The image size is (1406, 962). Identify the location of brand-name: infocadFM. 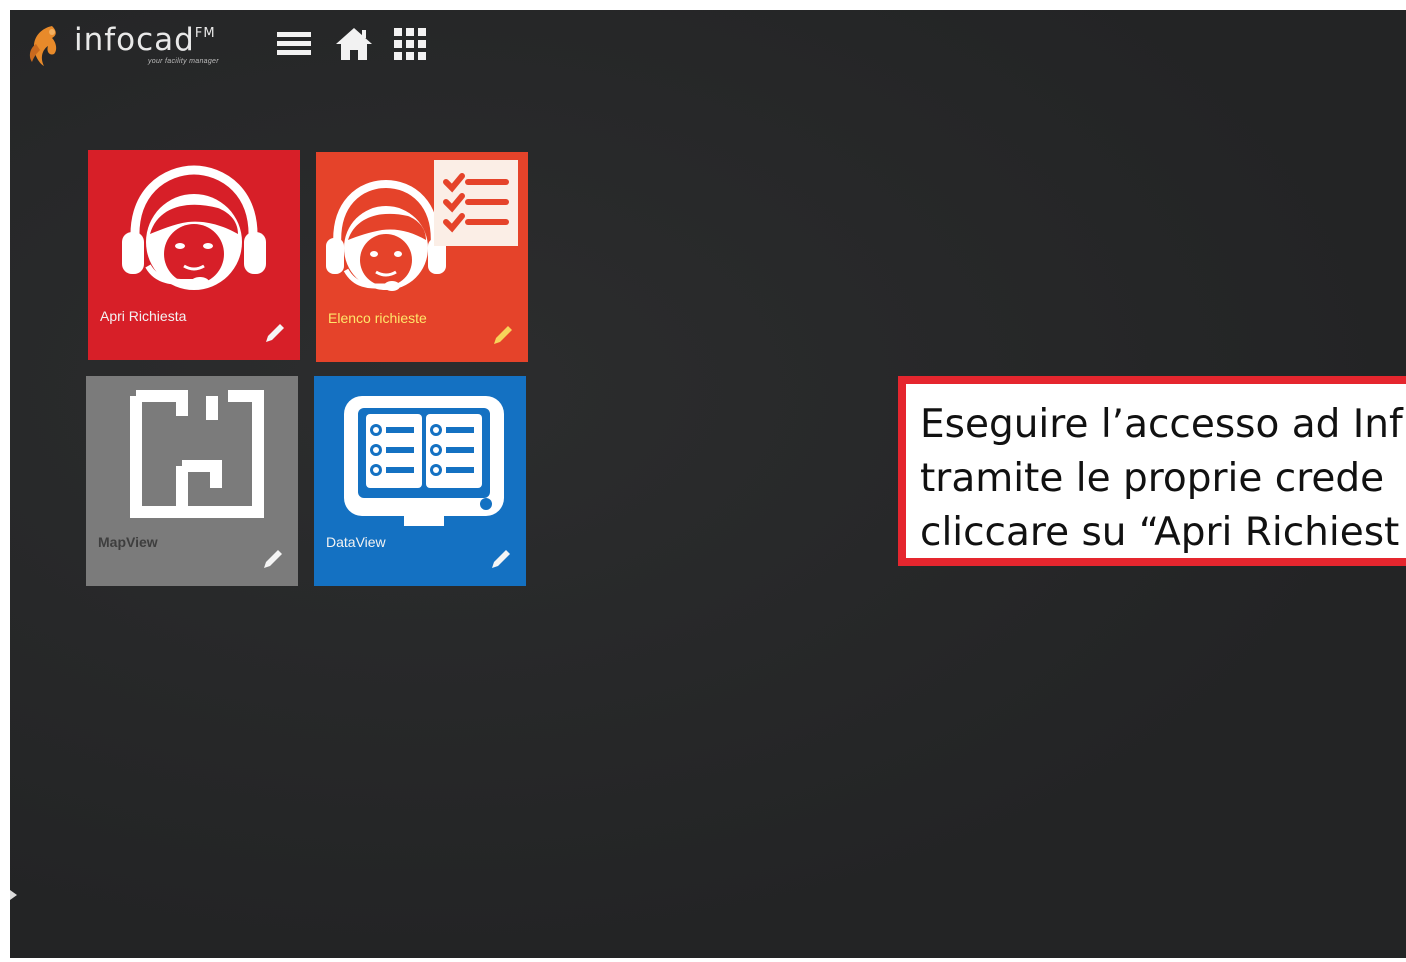
(145, 40).